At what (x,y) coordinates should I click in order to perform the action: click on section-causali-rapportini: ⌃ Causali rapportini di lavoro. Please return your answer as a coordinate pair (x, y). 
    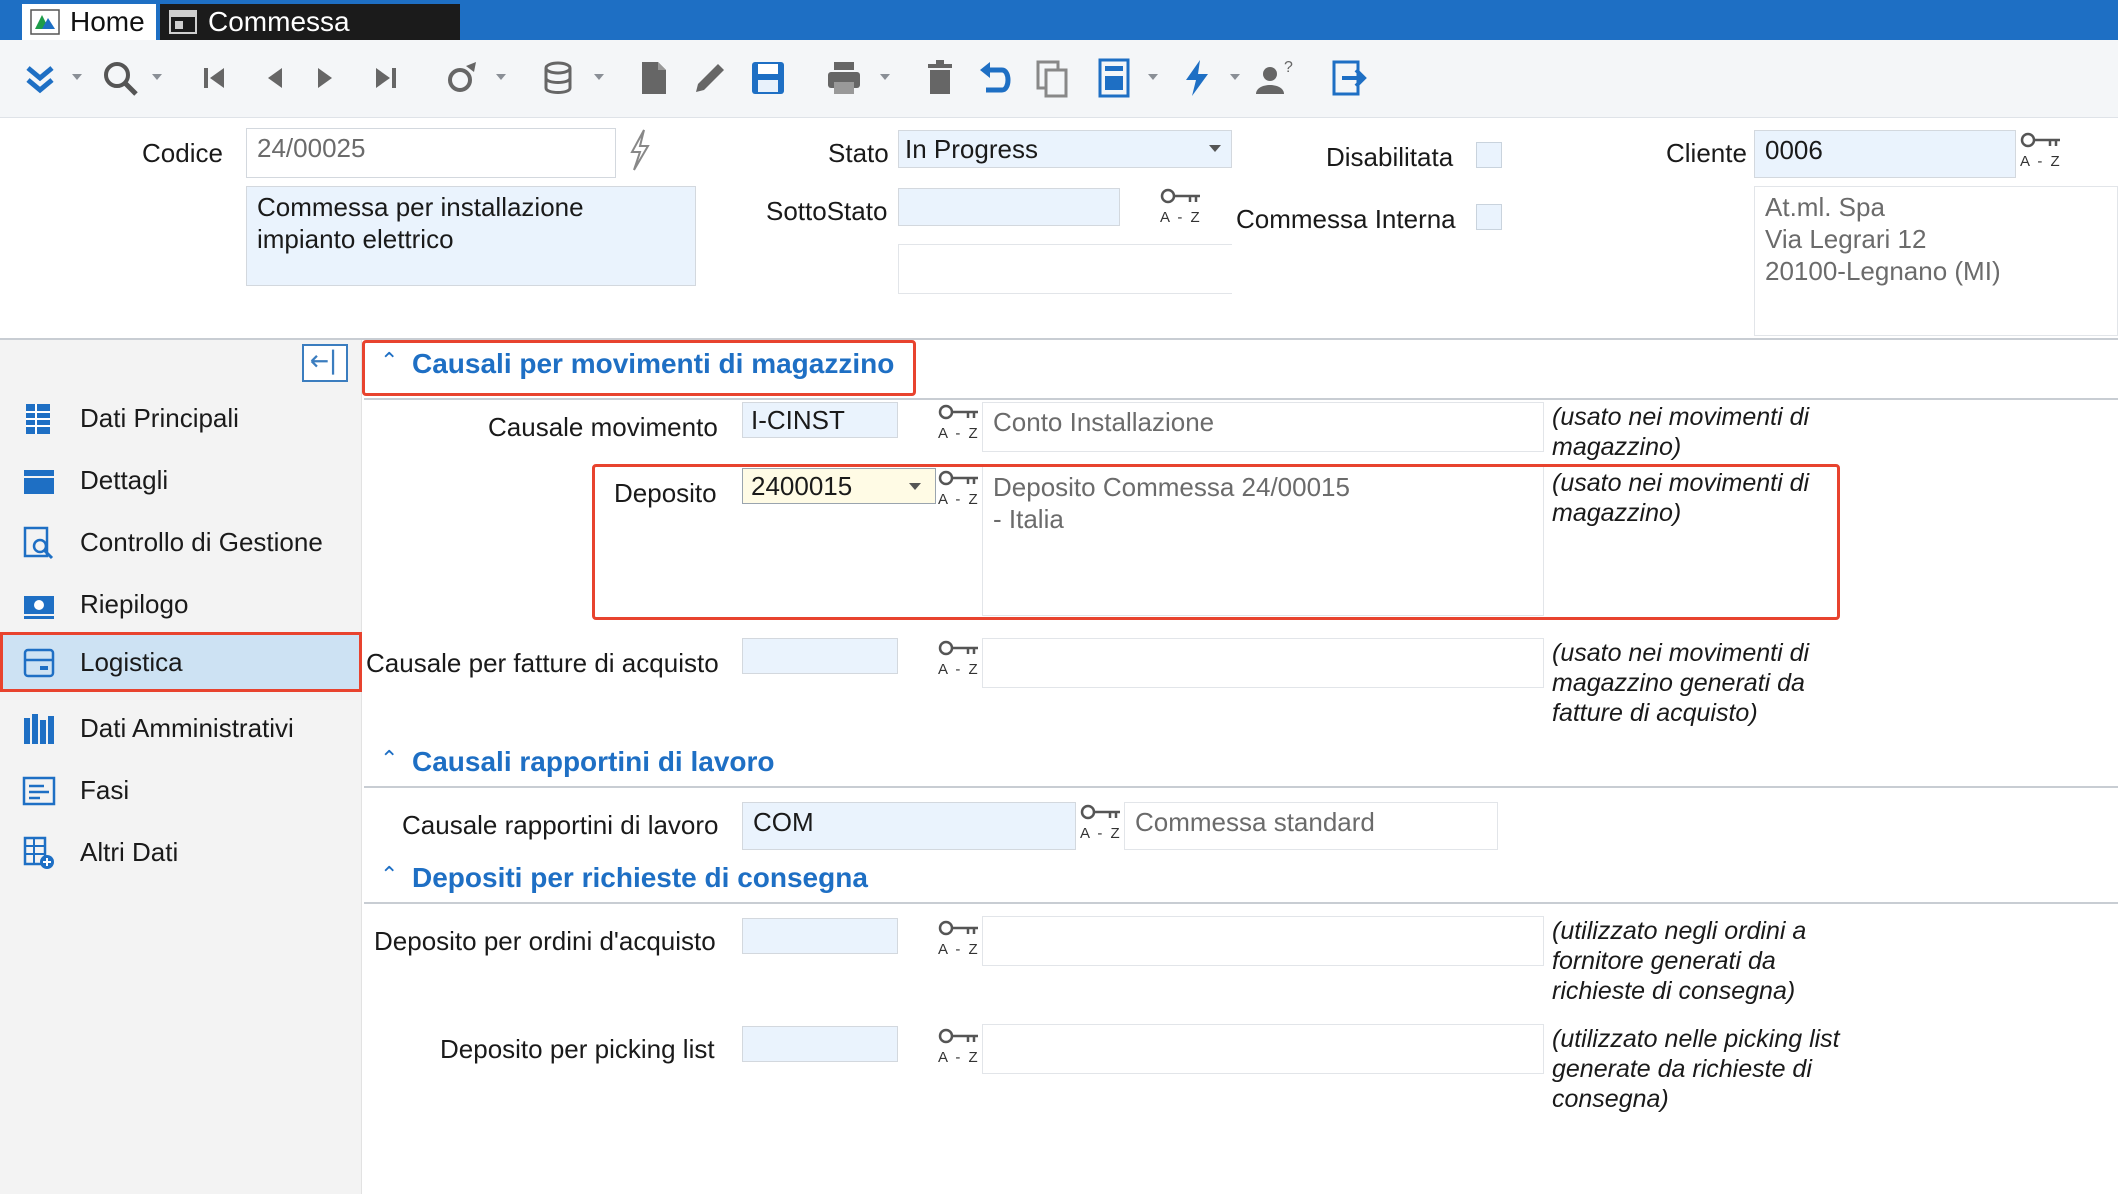
    Looking at the image, I should click on (1241, 764).